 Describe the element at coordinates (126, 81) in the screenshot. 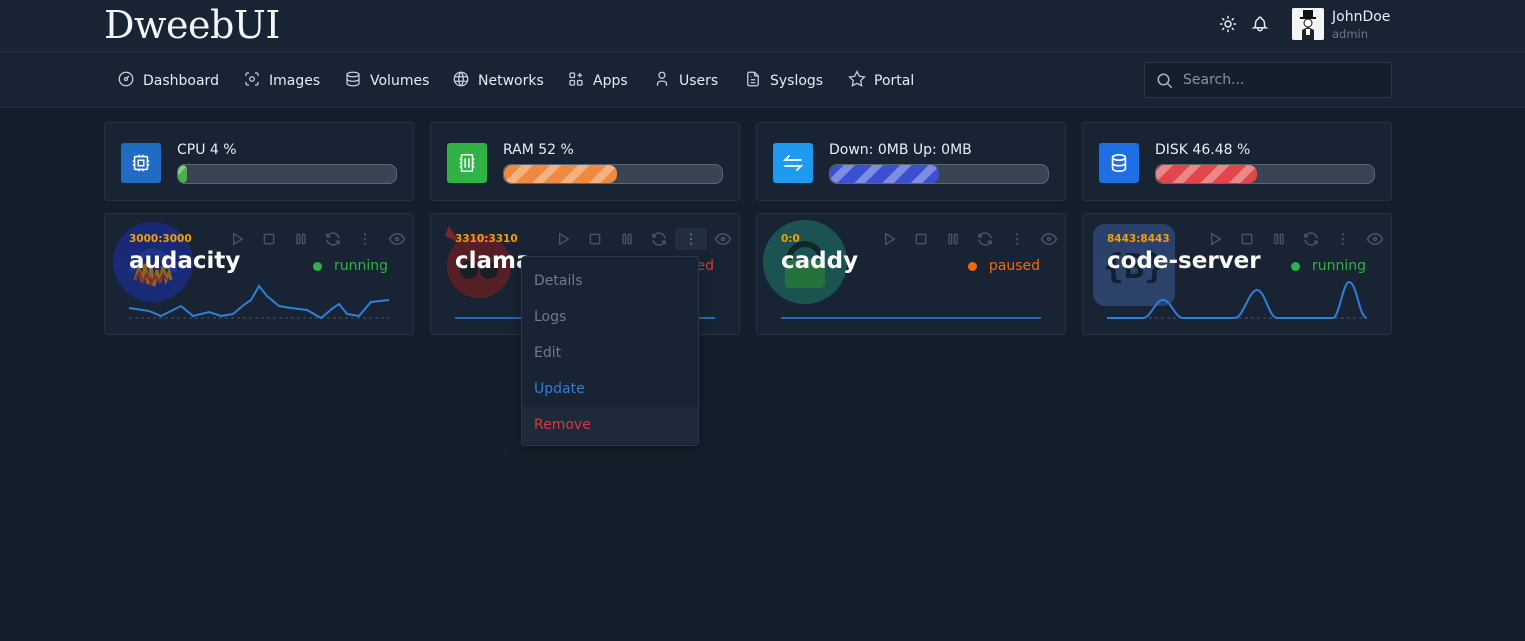

I see `dashboard-icon` at that location.